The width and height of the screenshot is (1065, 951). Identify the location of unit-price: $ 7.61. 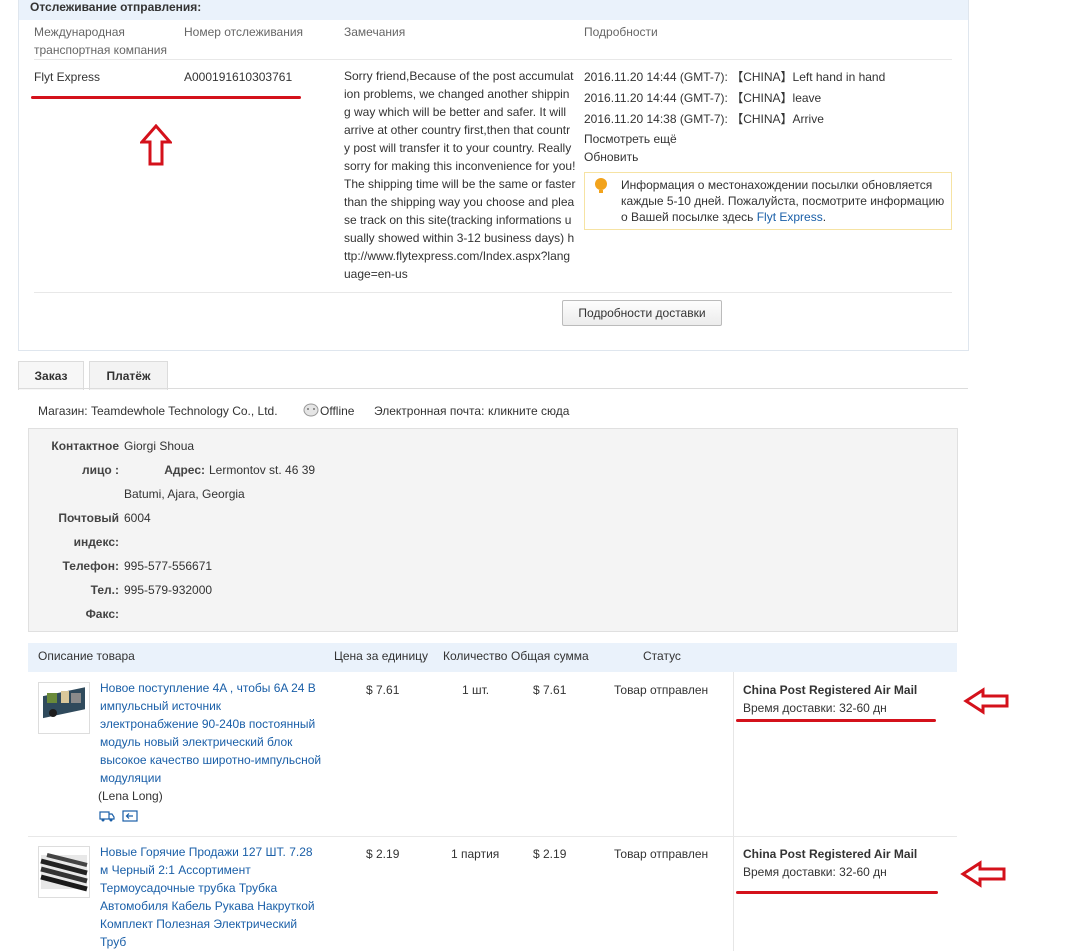
(383, 690).